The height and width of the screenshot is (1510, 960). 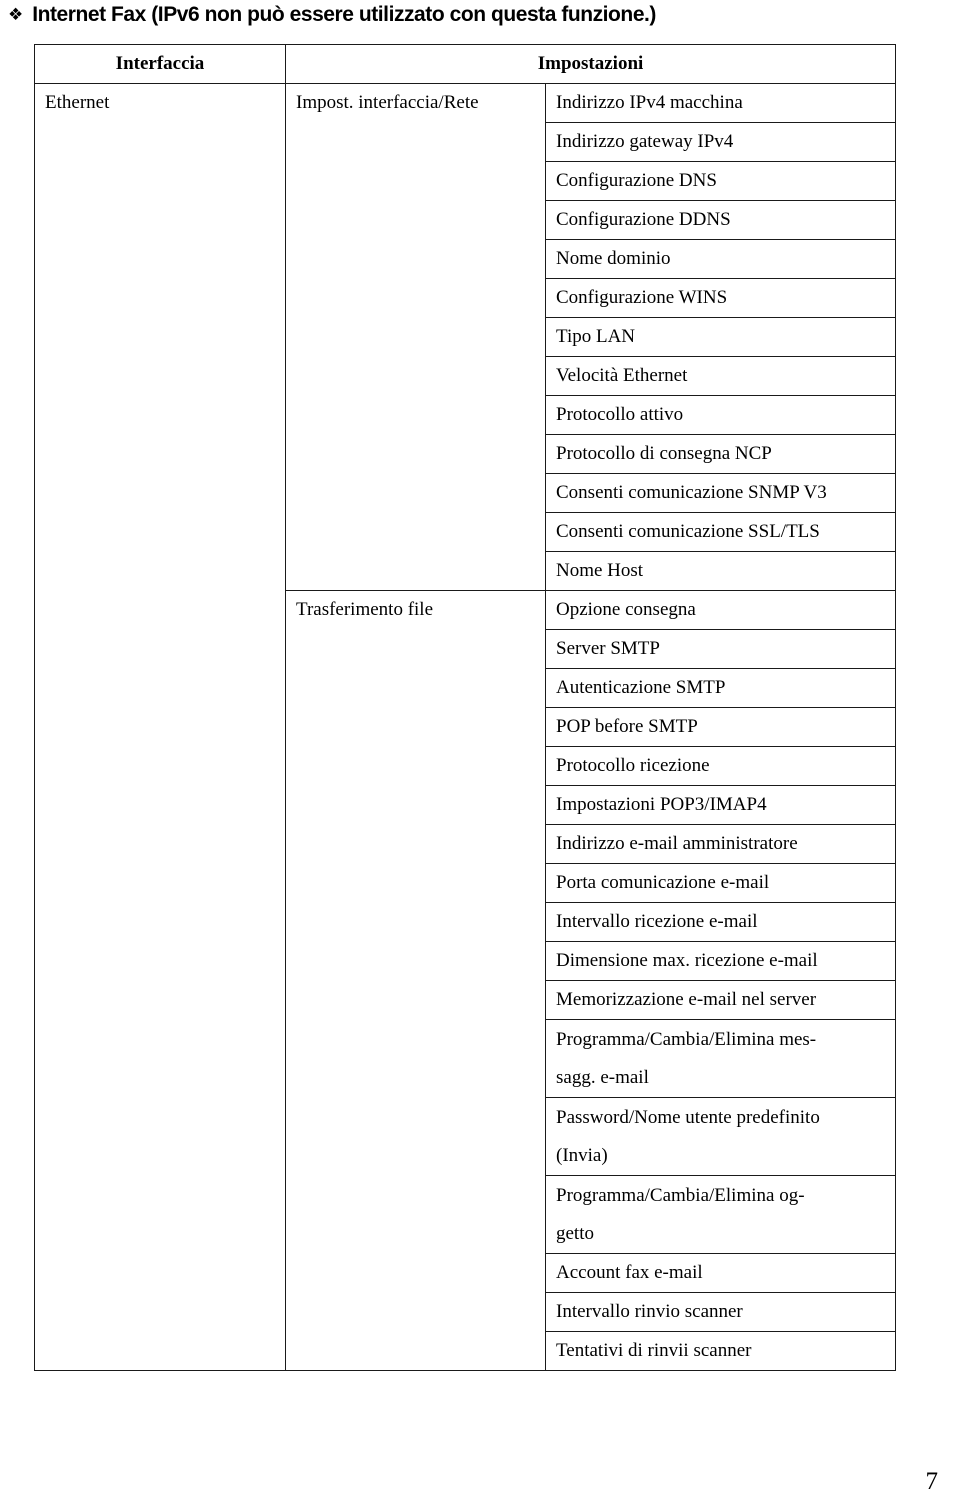 I want to click on setting-group-label: Trasferimento file, so click(x=365, y=609).